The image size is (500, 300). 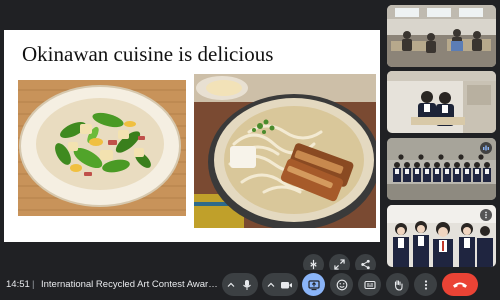 What do you see at coordinates (148, 54) in the screenshot?
I see `slide-title: Okinawan cuisine is delicious` at bounding box center [148, 54].